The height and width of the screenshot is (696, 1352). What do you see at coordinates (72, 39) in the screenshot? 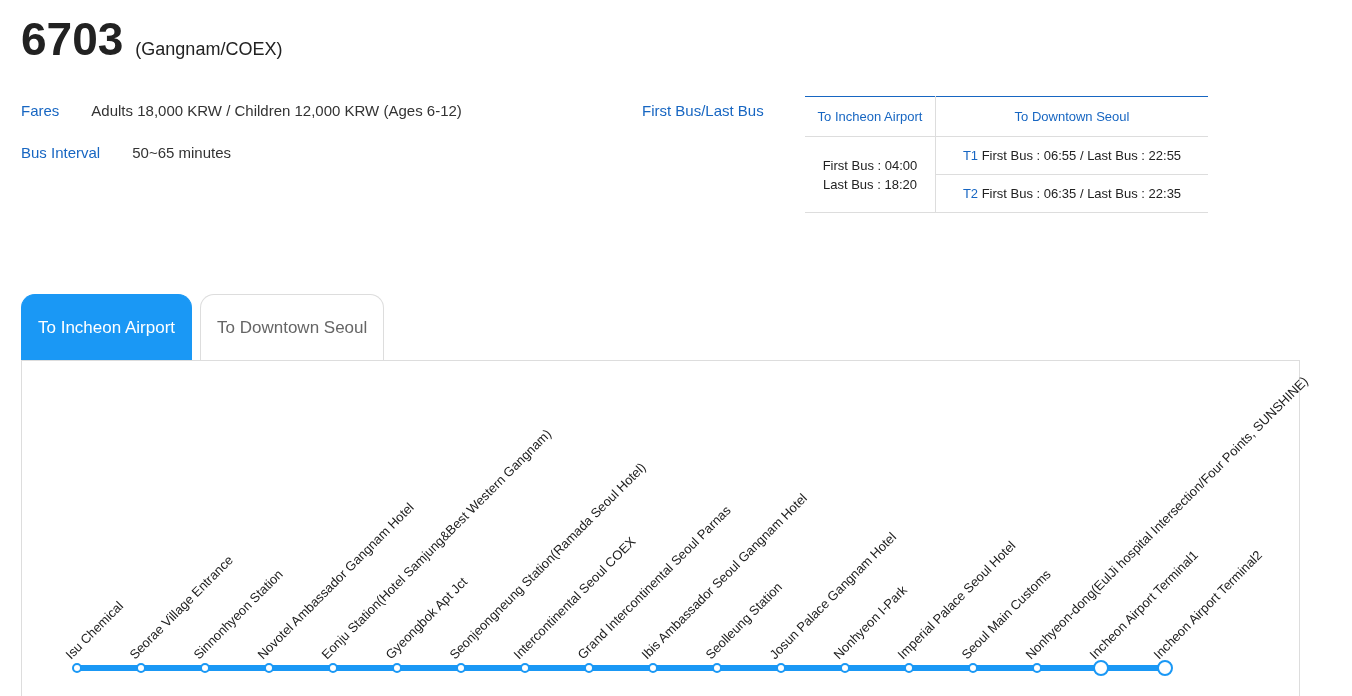
I see `route-number: 6703` at bounding box center [72, 39].